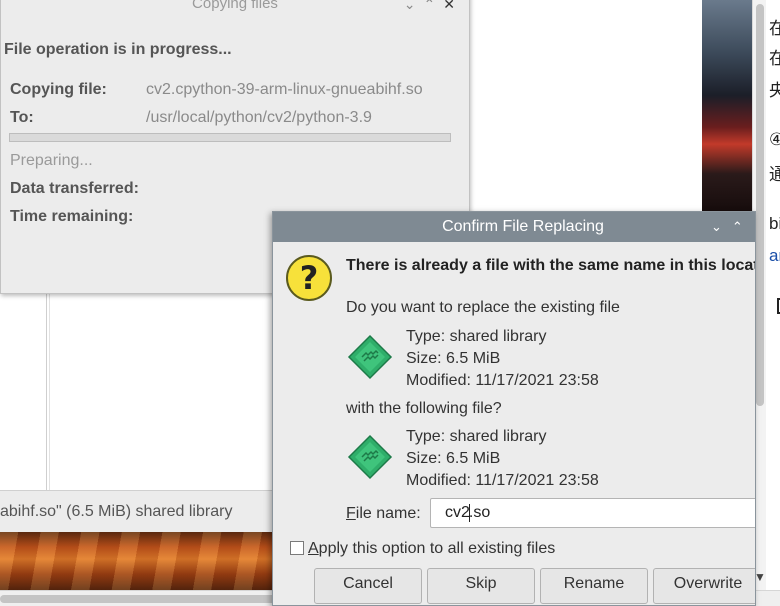 This screenshot has width=780, height=606. I want to click on confirm-replacing-titlebar: Confirm File Replacing ⌄⌃, so click(514, 227).